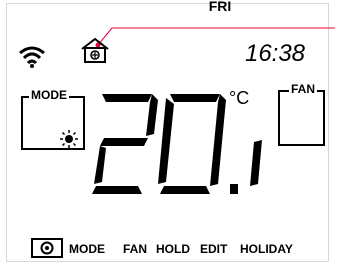 This screenshot has height=268, width=337. Describe the element at coordinates (275, 53) in the screenshot. I see `clock-display: 16:38` at that location.